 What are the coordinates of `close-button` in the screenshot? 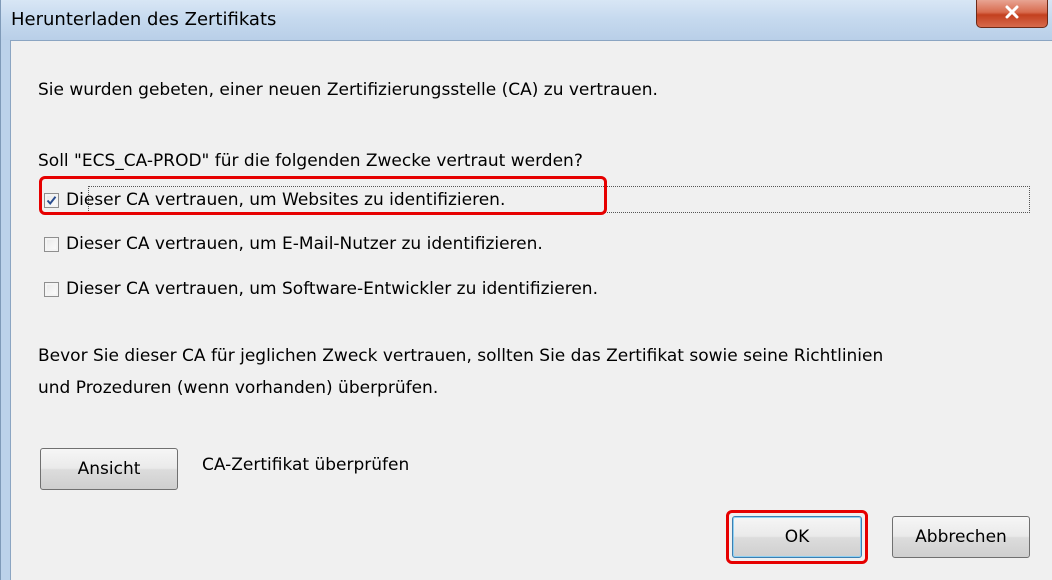 It's located at (1012, 14).